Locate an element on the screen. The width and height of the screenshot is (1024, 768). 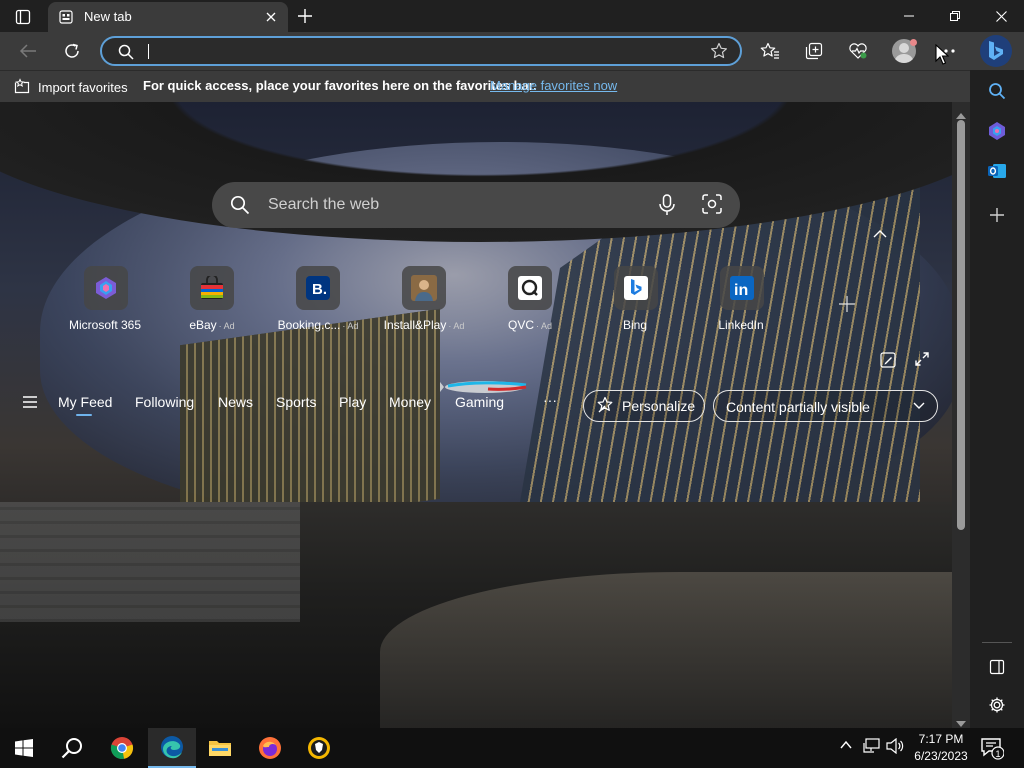
web-search-box: Search the web is located at coordinates (476, 205).